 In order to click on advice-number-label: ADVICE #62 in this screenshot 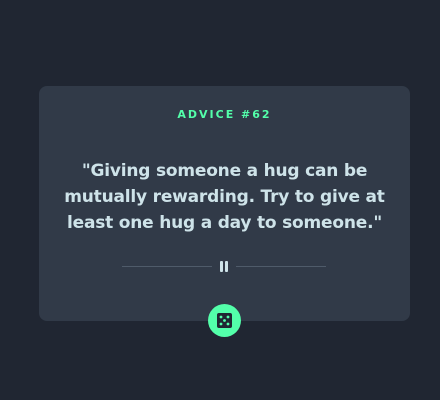, I will do `click(224, 114)`.